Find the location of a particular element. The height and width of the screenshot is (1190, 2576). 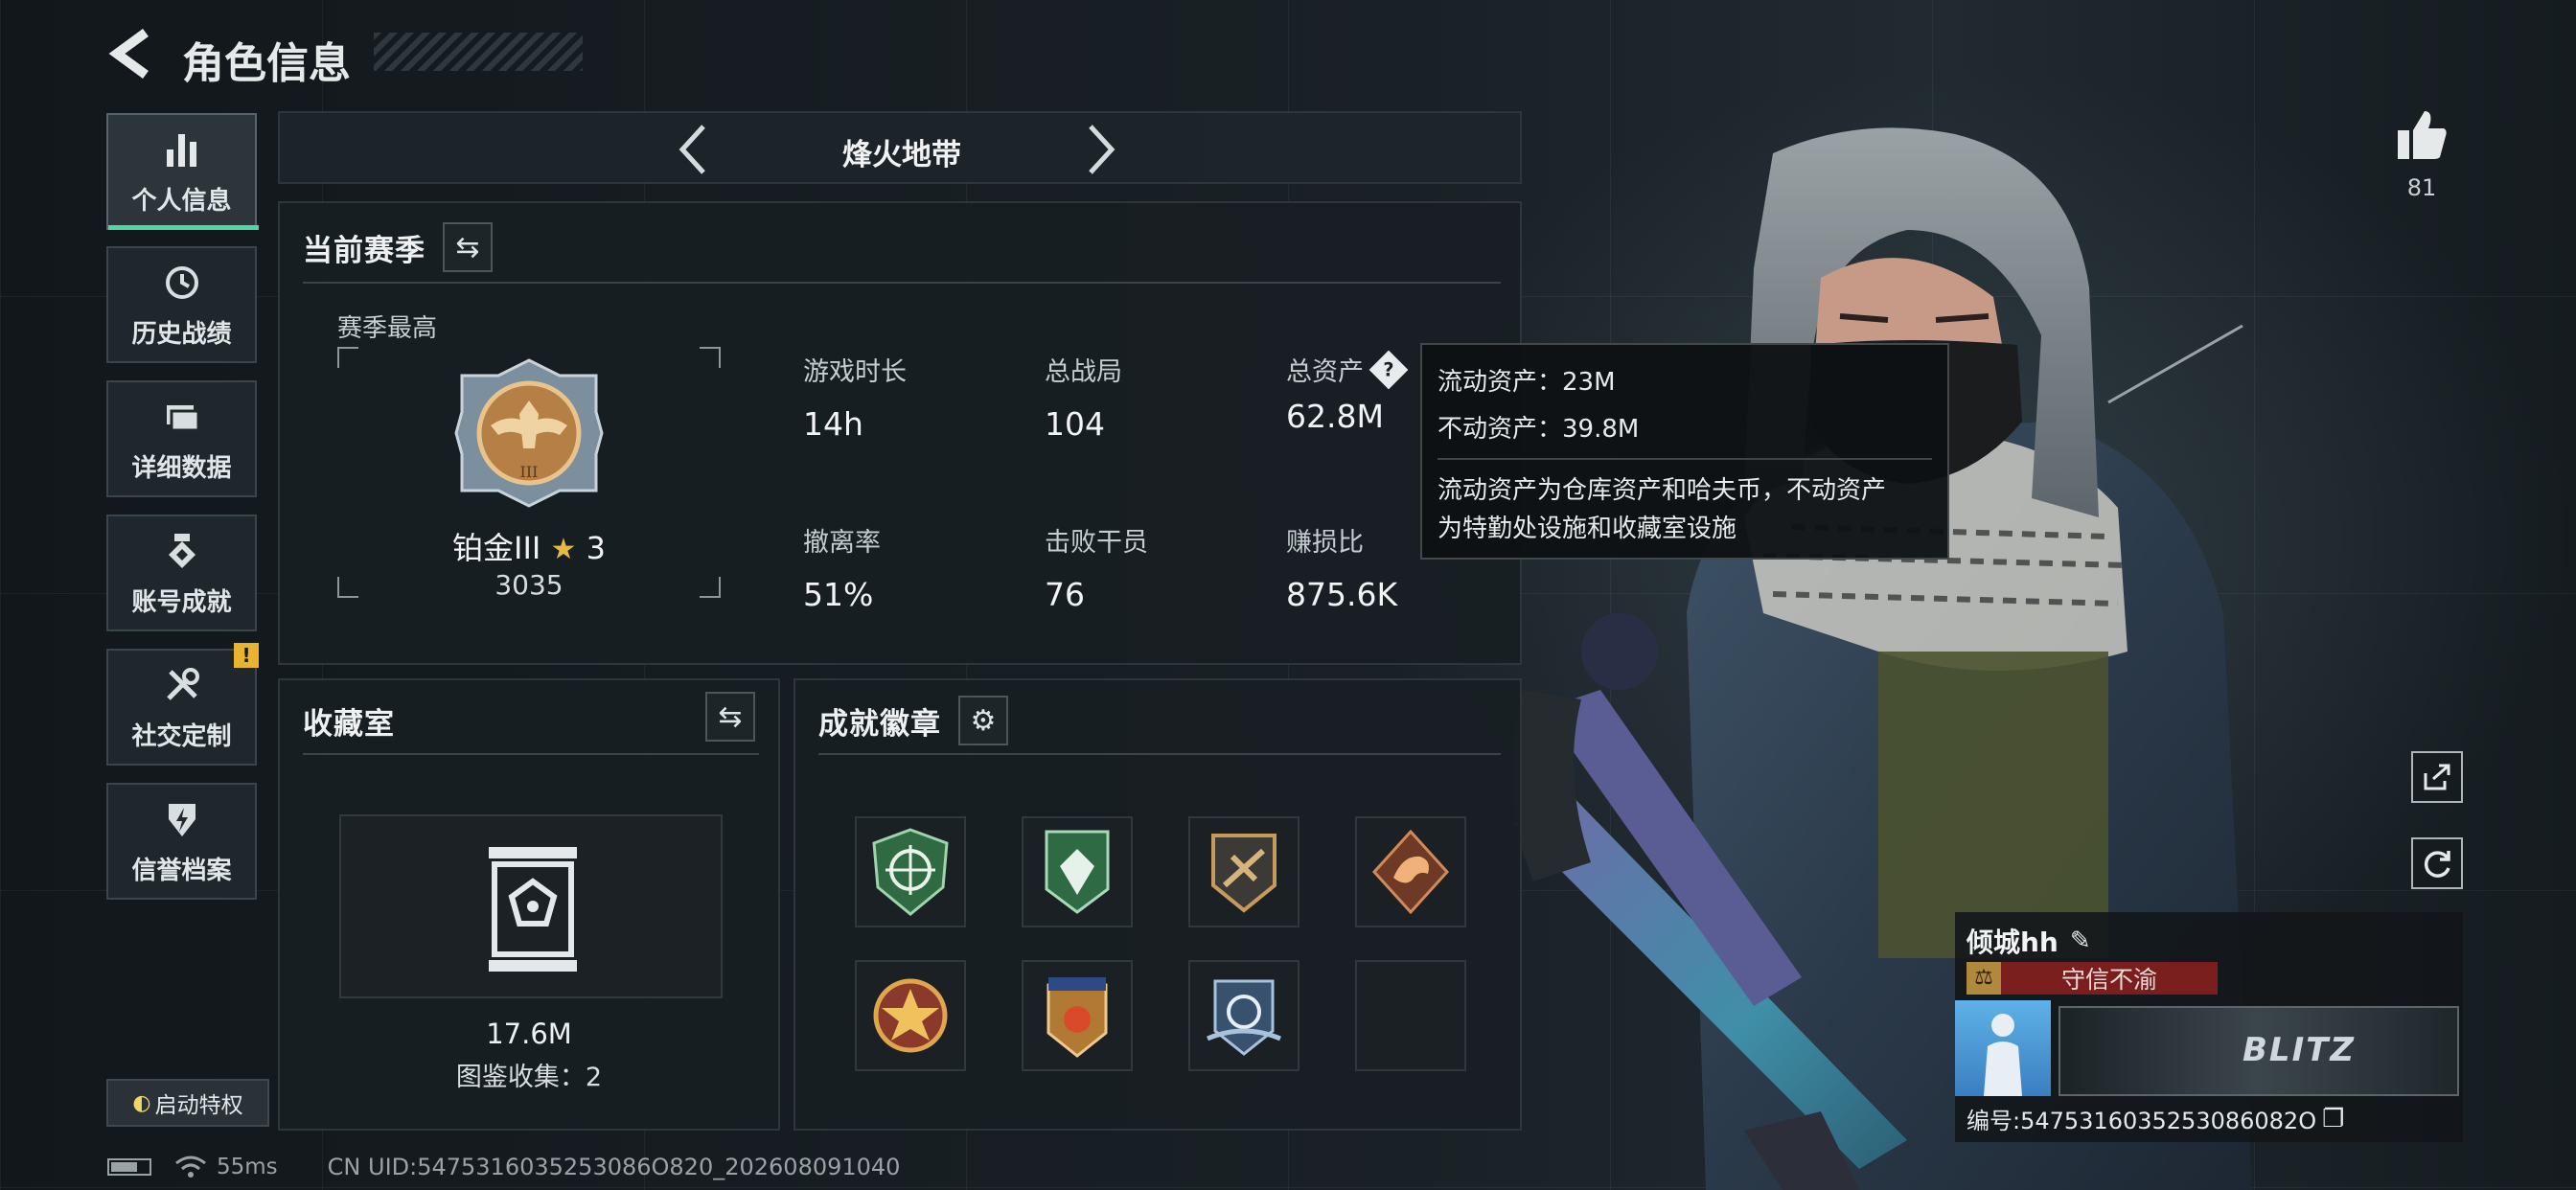

sidebar-item-profile: 个人信息 is located at coordinates (182, 171).